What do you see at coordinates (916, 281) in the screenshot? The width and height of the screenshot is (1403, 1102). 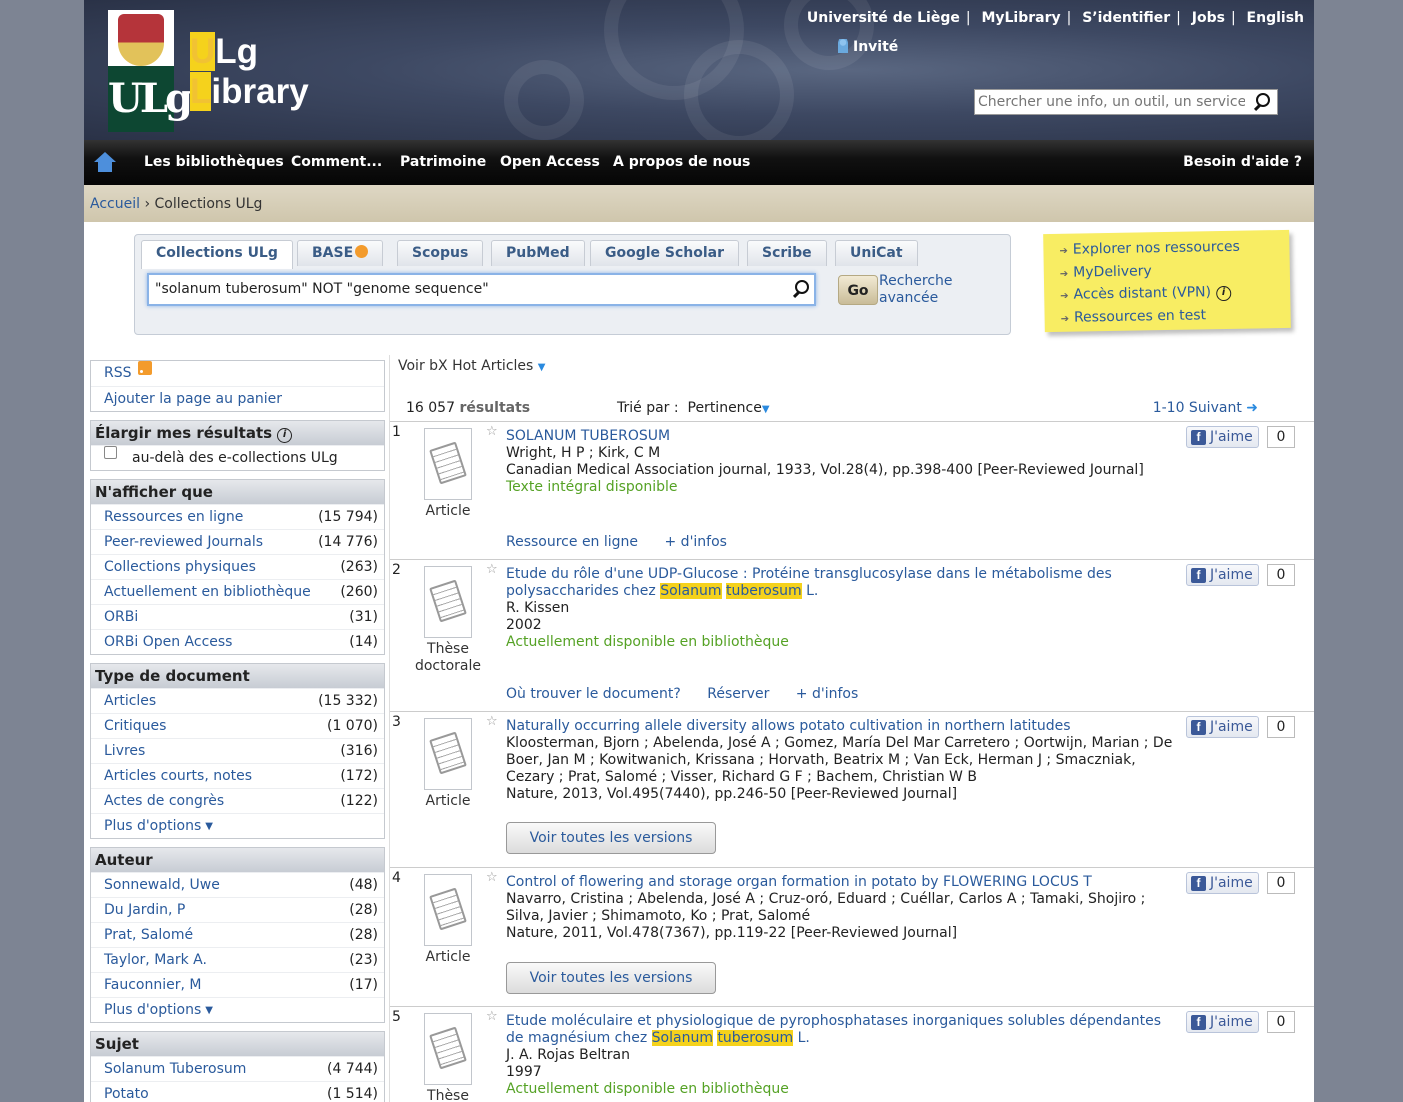 I see `advanced-line-1: Recherche` at bounding box center [916, 281].